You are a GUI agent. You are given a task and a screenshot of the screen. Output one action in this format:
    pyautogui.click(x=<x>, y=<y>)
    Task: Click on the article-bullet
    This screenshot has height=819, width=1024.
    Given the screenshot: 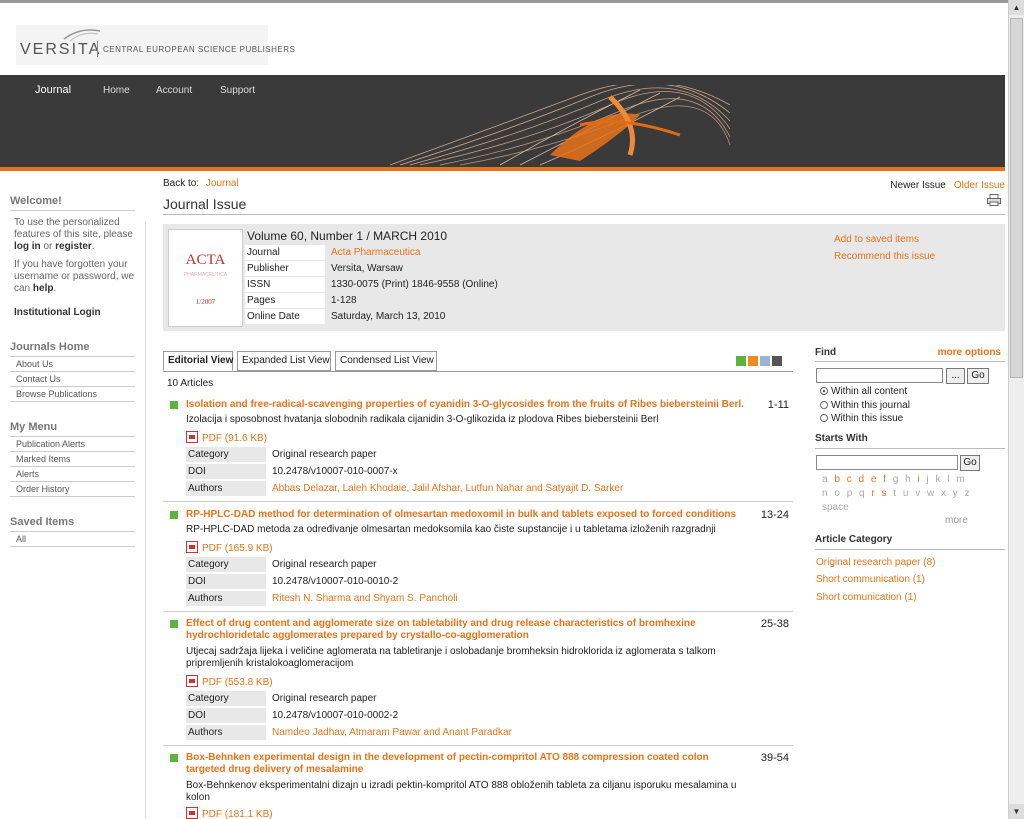 What is the action you would take?
    pyautogui.click(x=174, y=758)
    